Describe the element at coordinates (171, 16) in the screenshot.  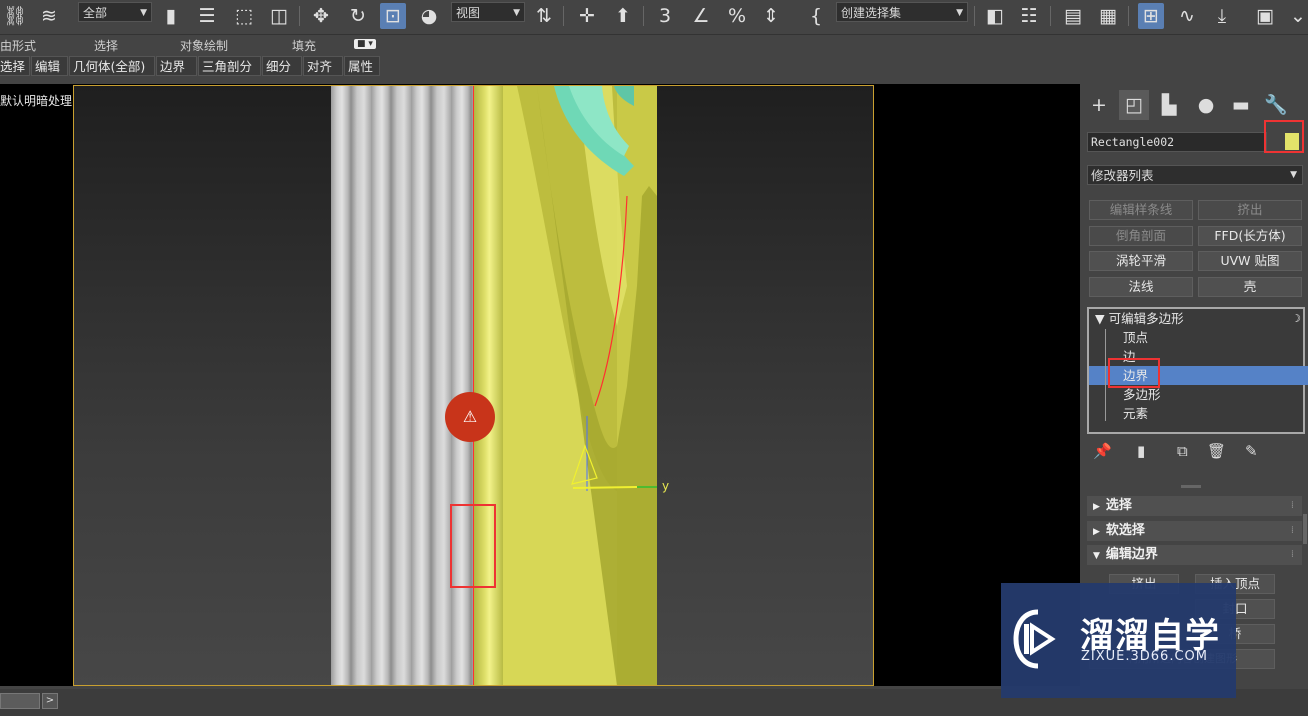
I see `select-object-icon: ▮` at that location.